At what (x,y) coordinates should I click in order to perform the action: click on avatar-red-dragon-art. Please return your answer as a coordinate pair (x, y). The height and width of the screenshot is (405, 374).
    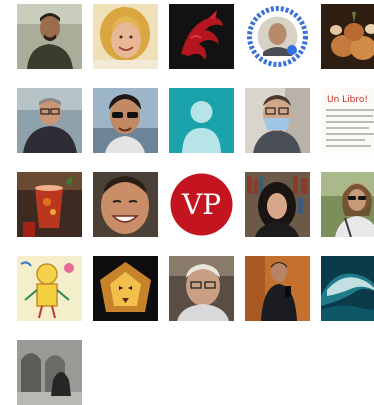
    Looking at the image, I should click on (201, 36).